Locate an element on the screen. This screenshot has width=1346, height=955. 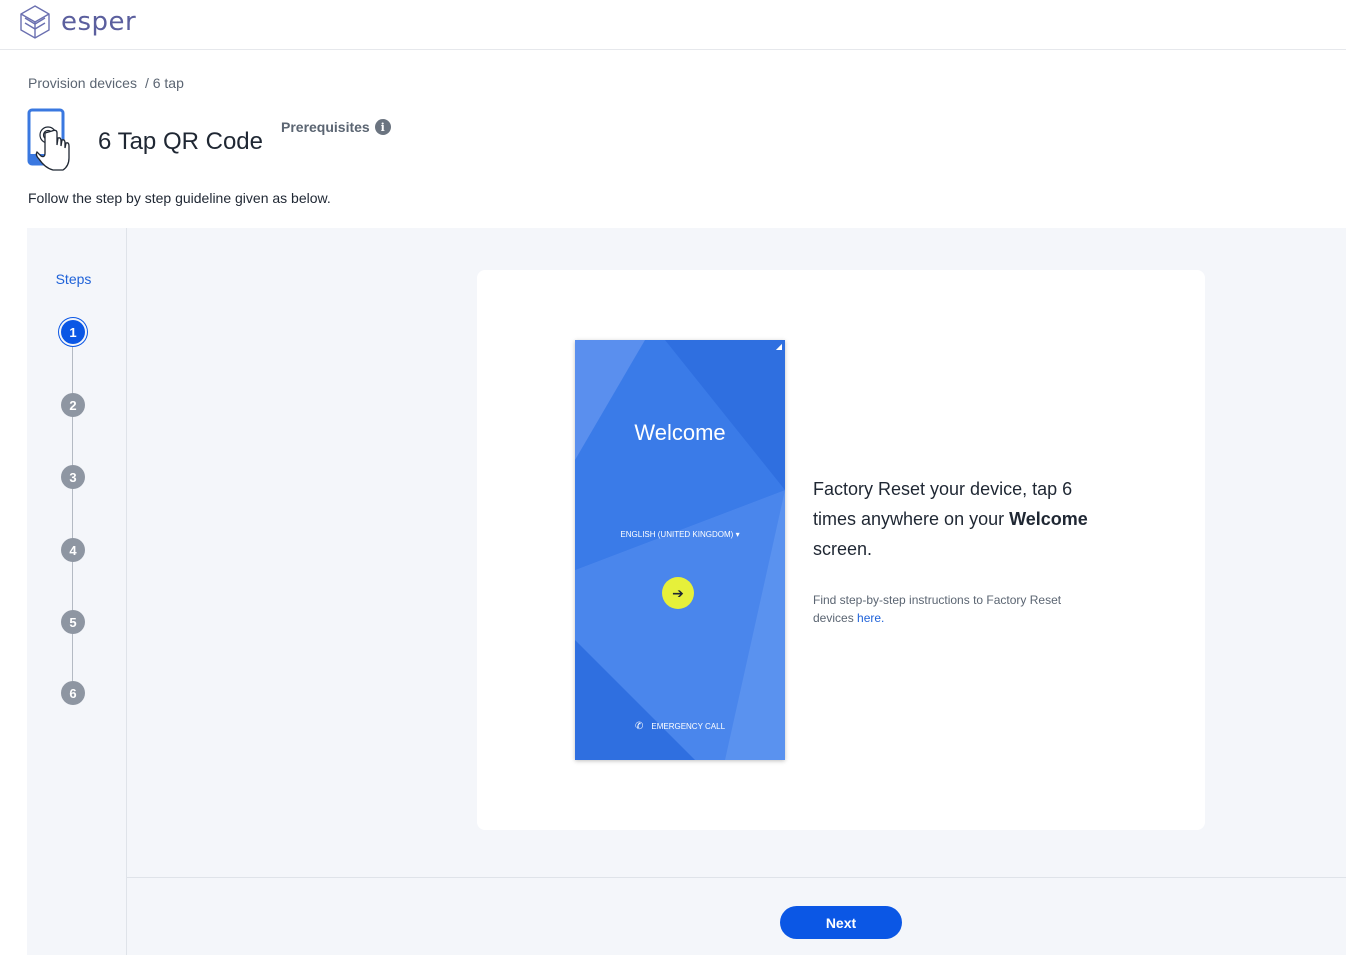
arrow-right-icon: ➔ is located at coordinates (678, 593).